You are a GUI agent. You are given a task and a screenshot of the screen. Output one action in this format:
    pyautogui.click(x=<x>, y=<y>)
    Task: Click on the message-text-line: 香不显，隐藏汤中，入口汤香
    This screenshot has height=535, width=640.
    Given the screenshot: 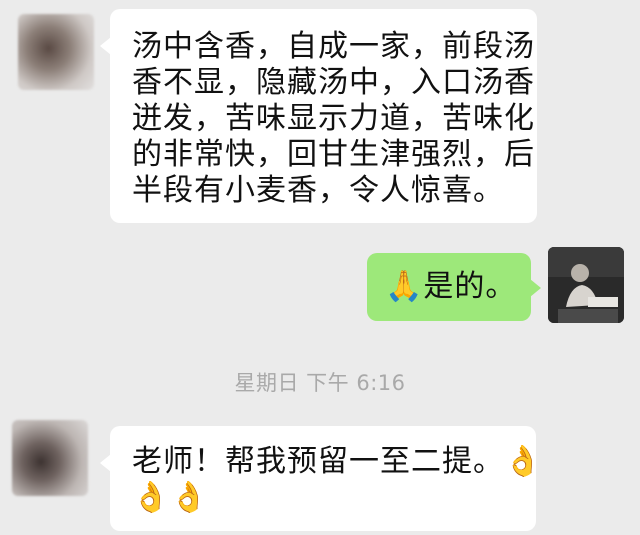 What is the action you would take?
    pyautogui.click(x=333, y=82)
    